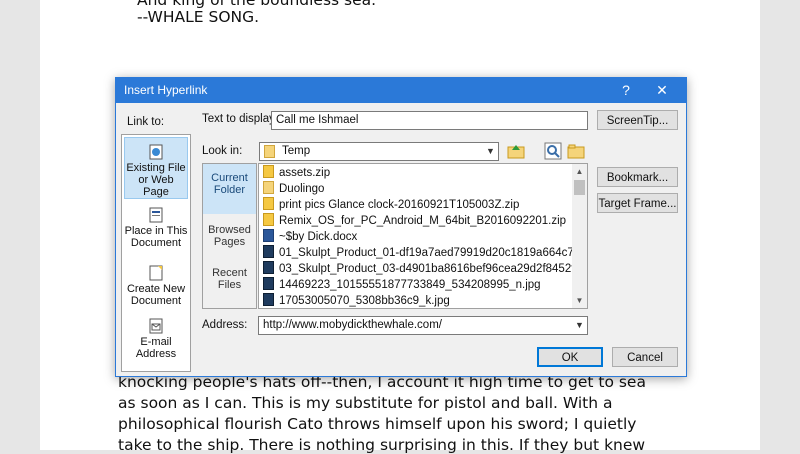 The width and height of the screenshot is (800, 454). Describe the element at coordinates (401, 90) in the screenshot. I see `dialog-titlebar: Insert Hyperlink ? ✕` at that location.